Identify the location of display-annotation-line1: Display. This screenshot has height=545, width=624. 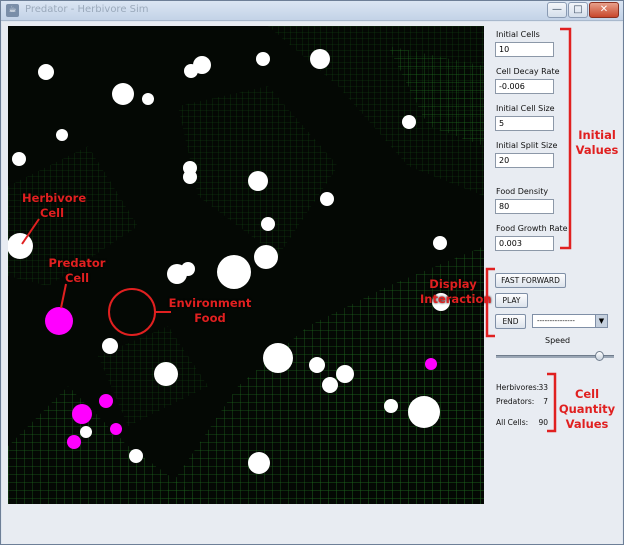
(453, 284).